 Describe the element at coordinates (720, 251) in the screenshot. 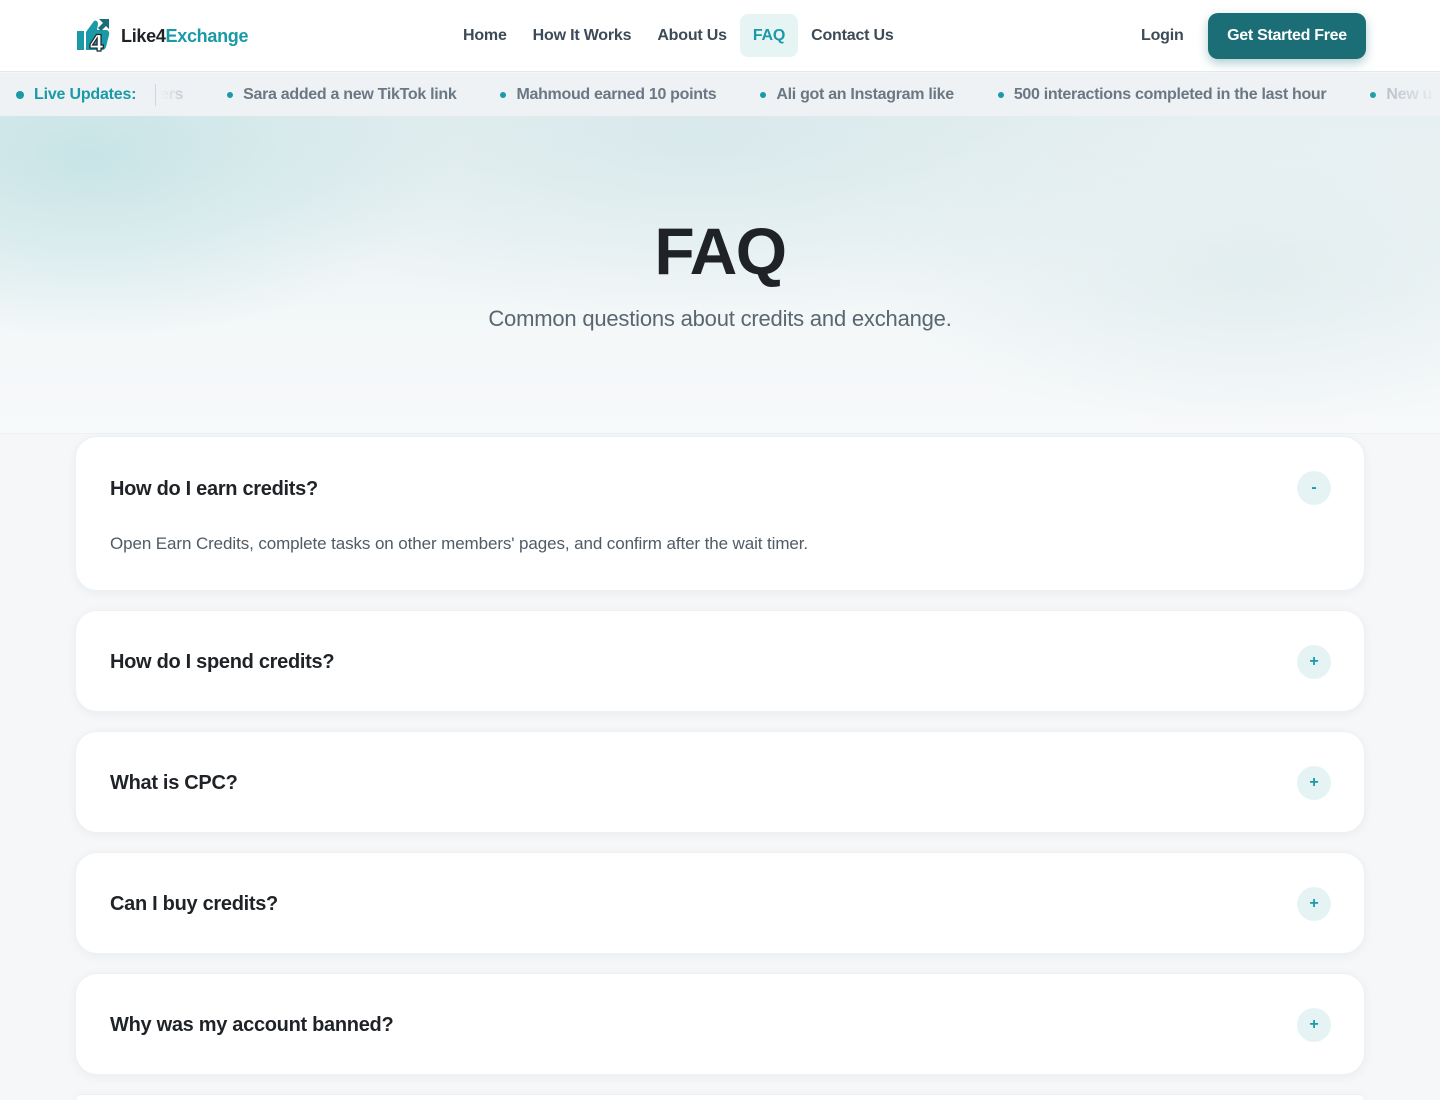

I see `page-title: FAQ` at that location.